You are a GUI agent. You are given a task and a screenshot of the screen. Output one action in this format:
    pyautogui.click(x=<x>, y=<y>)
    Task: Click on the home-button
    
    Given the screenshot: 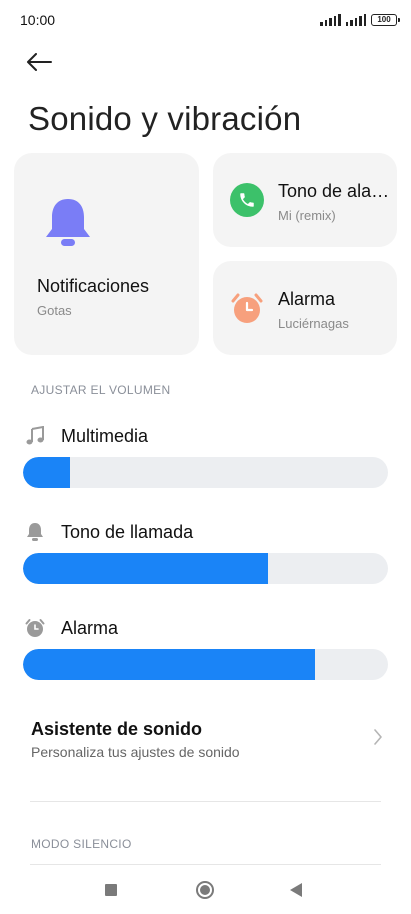 What is the action you would take?
    pyautogui.click(x=205, y=890)
    